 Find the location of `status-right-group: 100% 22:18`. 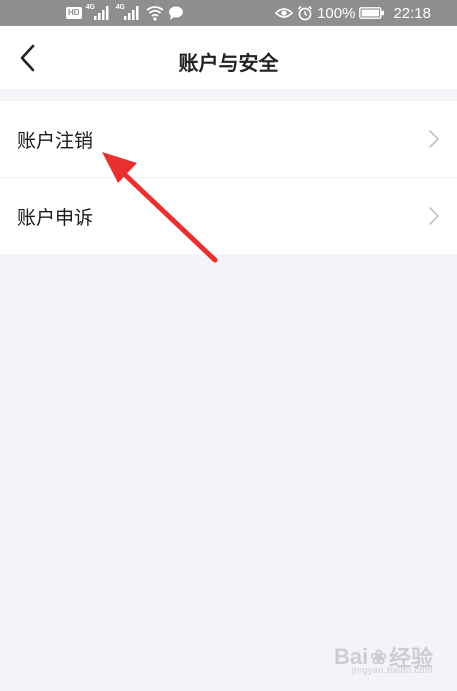

status-right-group: 100% 22:18 is located at coordinates (352, 13).